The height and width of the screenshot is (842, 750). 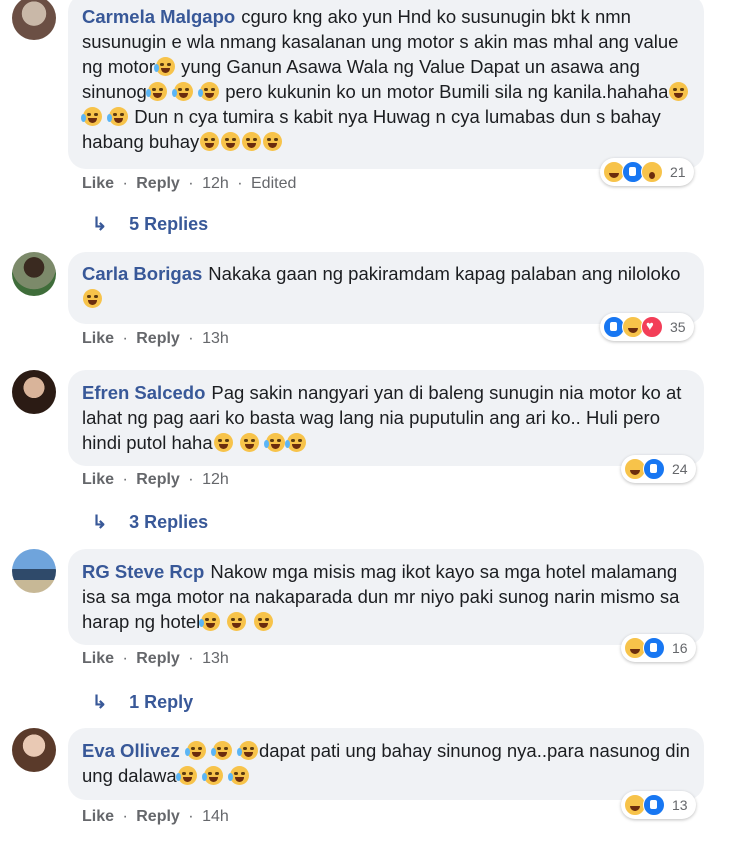 I want to click on comment-author: Carmela Malgapo, so click(x=158, y=16).